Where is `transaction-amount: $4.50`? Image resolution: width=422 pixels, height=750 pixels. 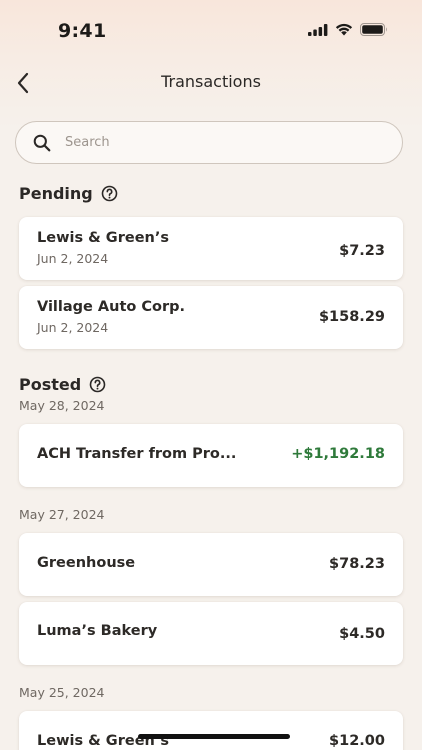 transaction-amount: $4.50 is located at coordinates (362, 634).